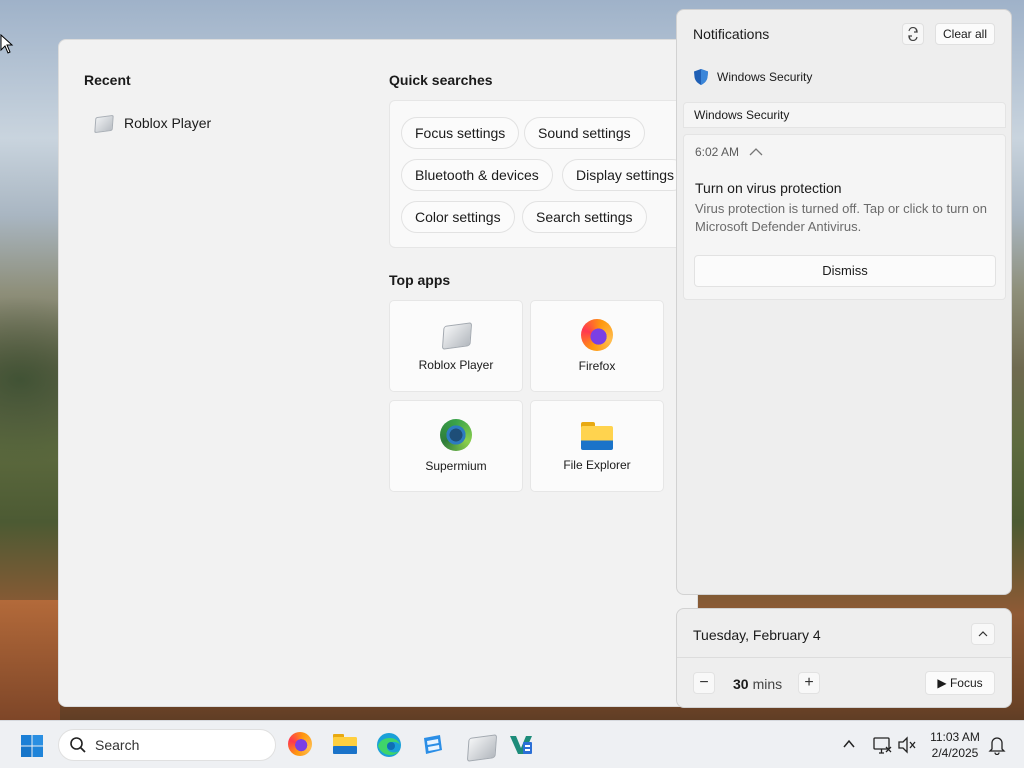 This screenshot has width=1024, height=768. I want to click on recent-title: Recent, so click(107, 80).